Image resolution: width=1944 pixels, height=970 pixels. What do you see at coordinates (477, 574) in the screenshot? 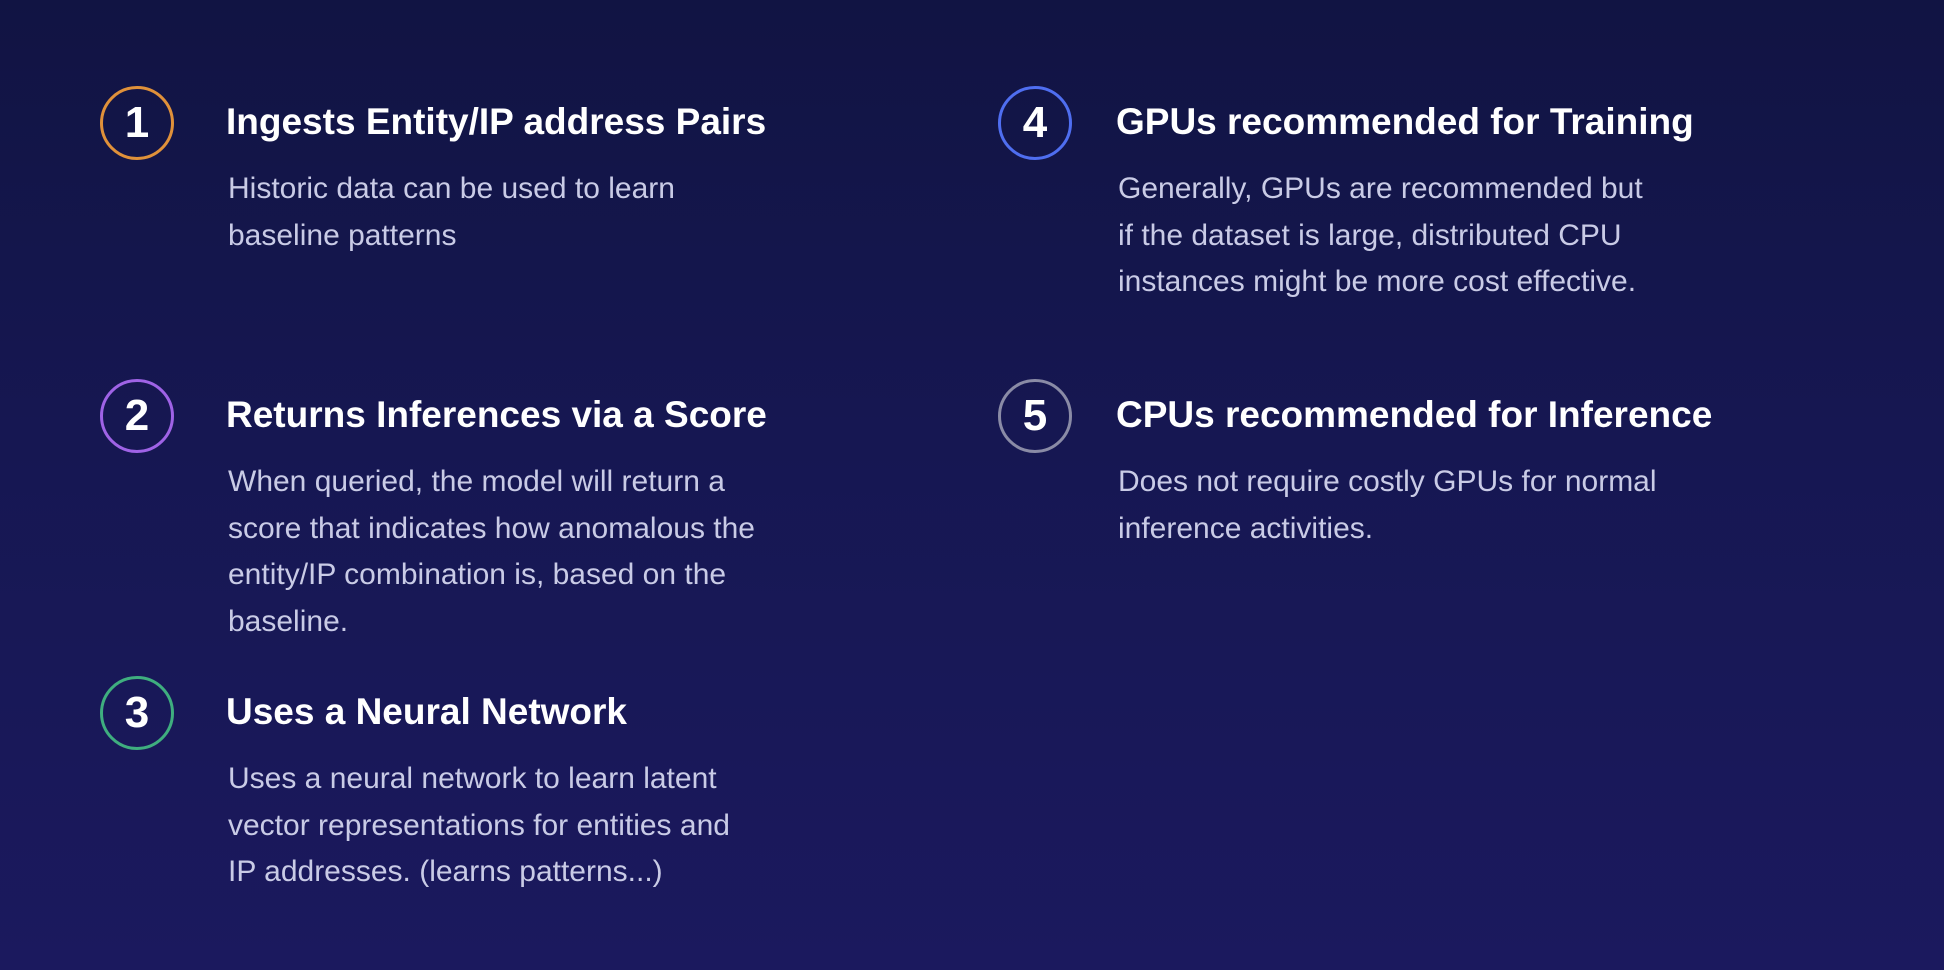
I see `description-line: entity/IP combination is, based on the` at bounding box center [477, 574].